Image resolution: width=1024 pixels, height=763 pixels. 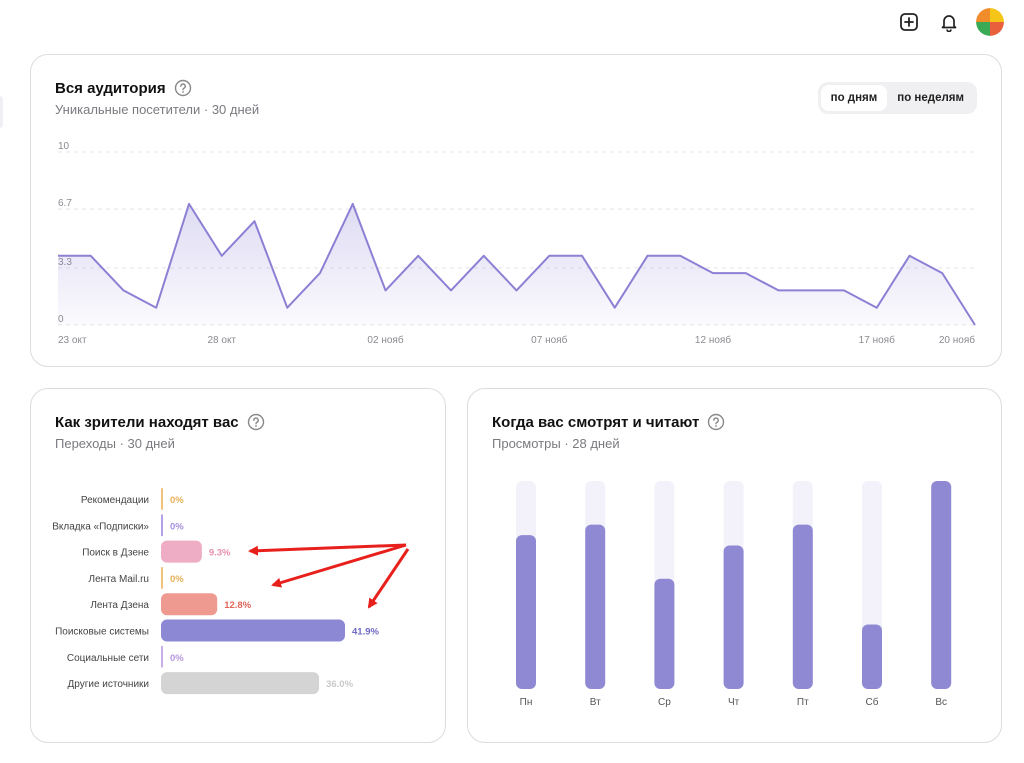 What do you see at coordinates (930, 98) in the screenshot?
I see `toggle-weeks-button: по неделям` at bounding box center [930, 98].